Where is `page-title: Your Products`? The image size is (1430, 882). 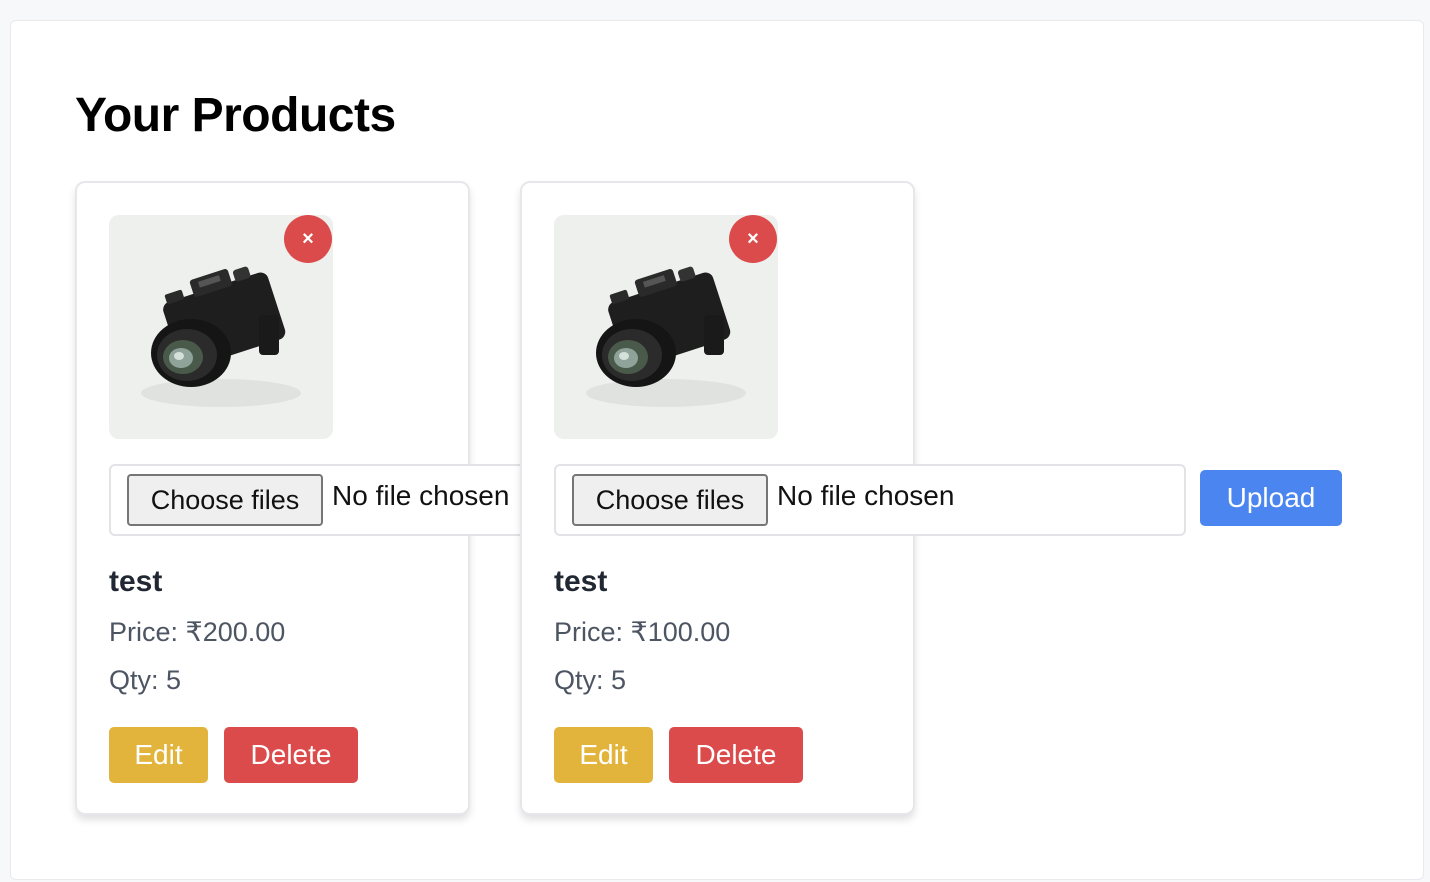 page-title: Your Products is located at coordinates (235, 115).